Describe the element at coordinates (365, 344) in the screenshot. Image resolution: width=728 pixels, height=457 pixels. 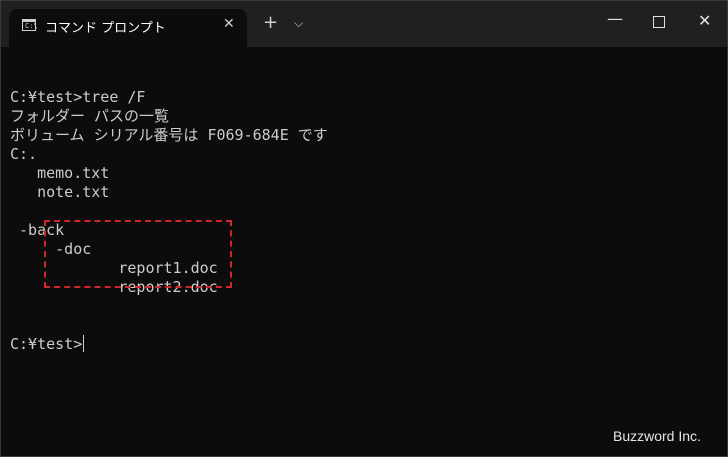
I see `prompt-line: C:¥test>` at that location.